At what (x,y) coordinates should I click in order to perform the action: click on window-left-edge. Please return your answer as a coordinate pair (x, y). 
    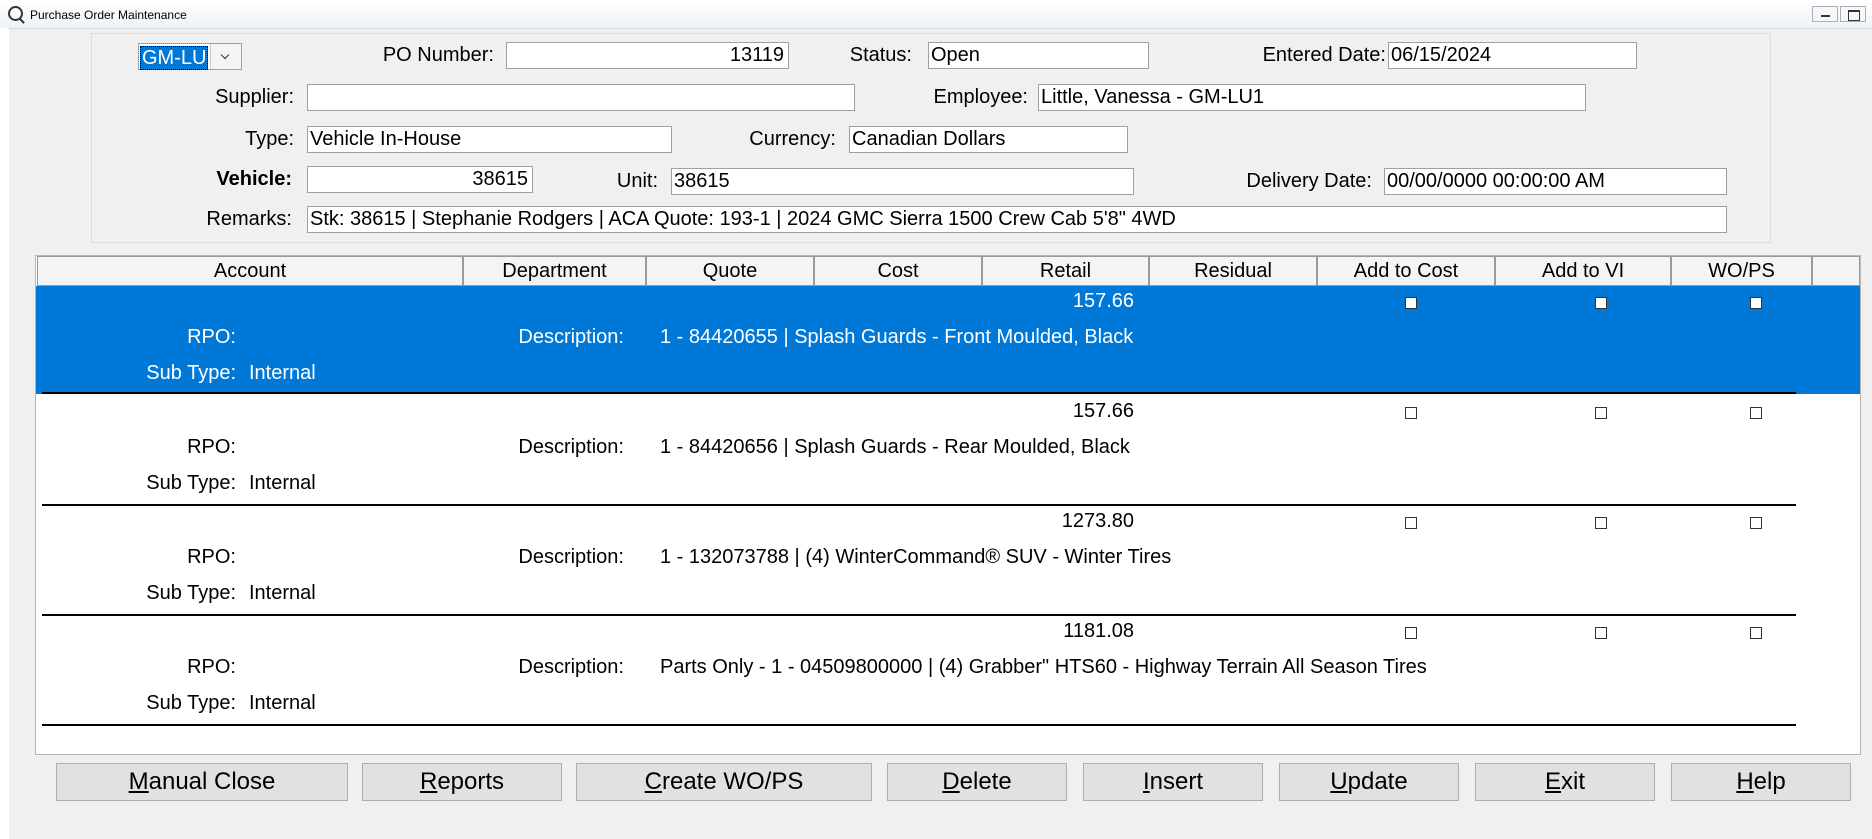
    Looking at the image, I should click on (4, 433).